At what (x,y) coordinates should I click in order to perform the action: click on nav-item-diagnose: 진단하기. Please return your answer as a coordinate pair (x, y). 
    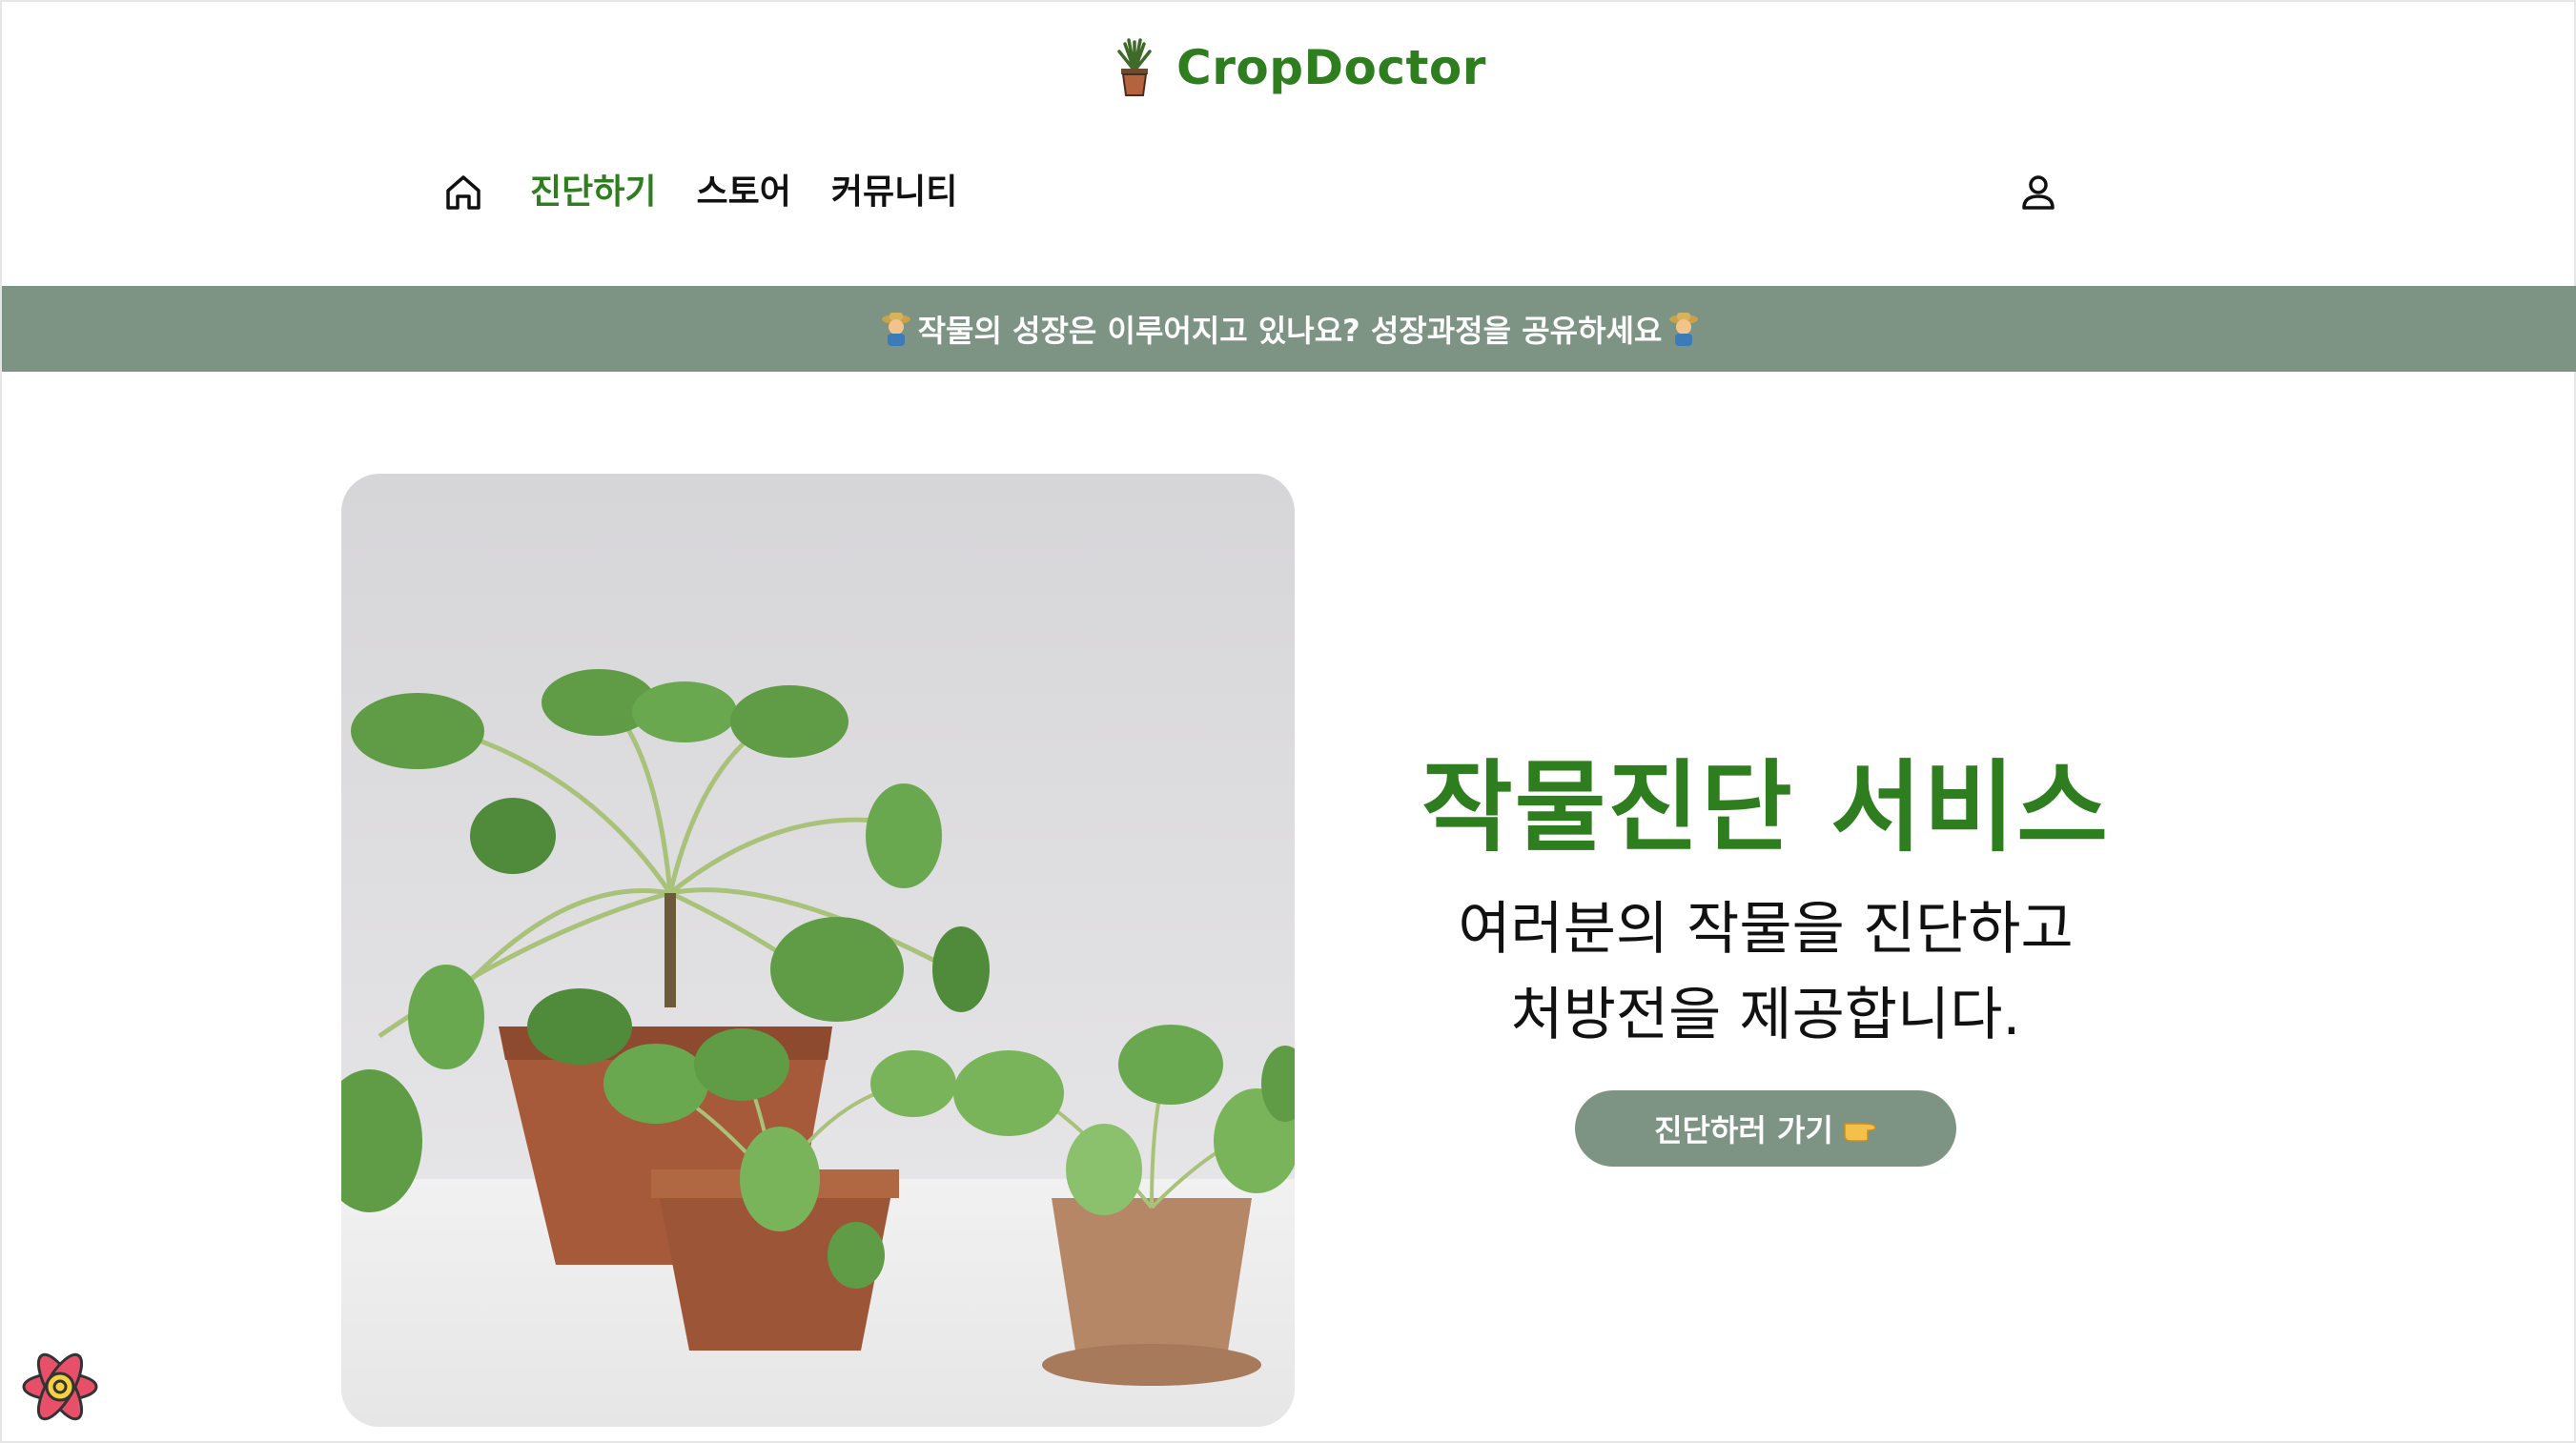
    Looking at the image, I should click on (593, 192).